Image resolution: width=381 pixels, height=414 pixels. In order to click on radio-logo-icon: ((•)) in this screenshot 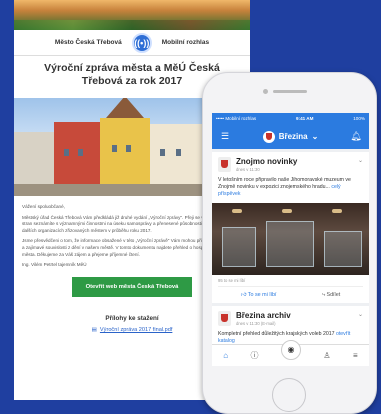, I will do `click(141, 42)`.